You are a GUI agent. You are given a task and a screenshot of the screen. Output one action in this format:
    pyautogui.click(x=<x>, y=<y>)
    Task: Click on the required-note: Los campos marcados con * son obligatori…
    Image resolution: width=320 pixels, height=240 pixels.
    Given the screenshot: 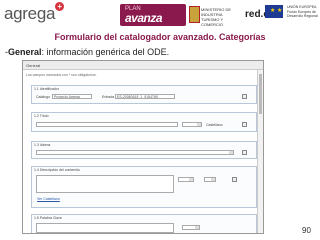 What is the action you would take?
    pyautogui.click(x=61, y=75)
    